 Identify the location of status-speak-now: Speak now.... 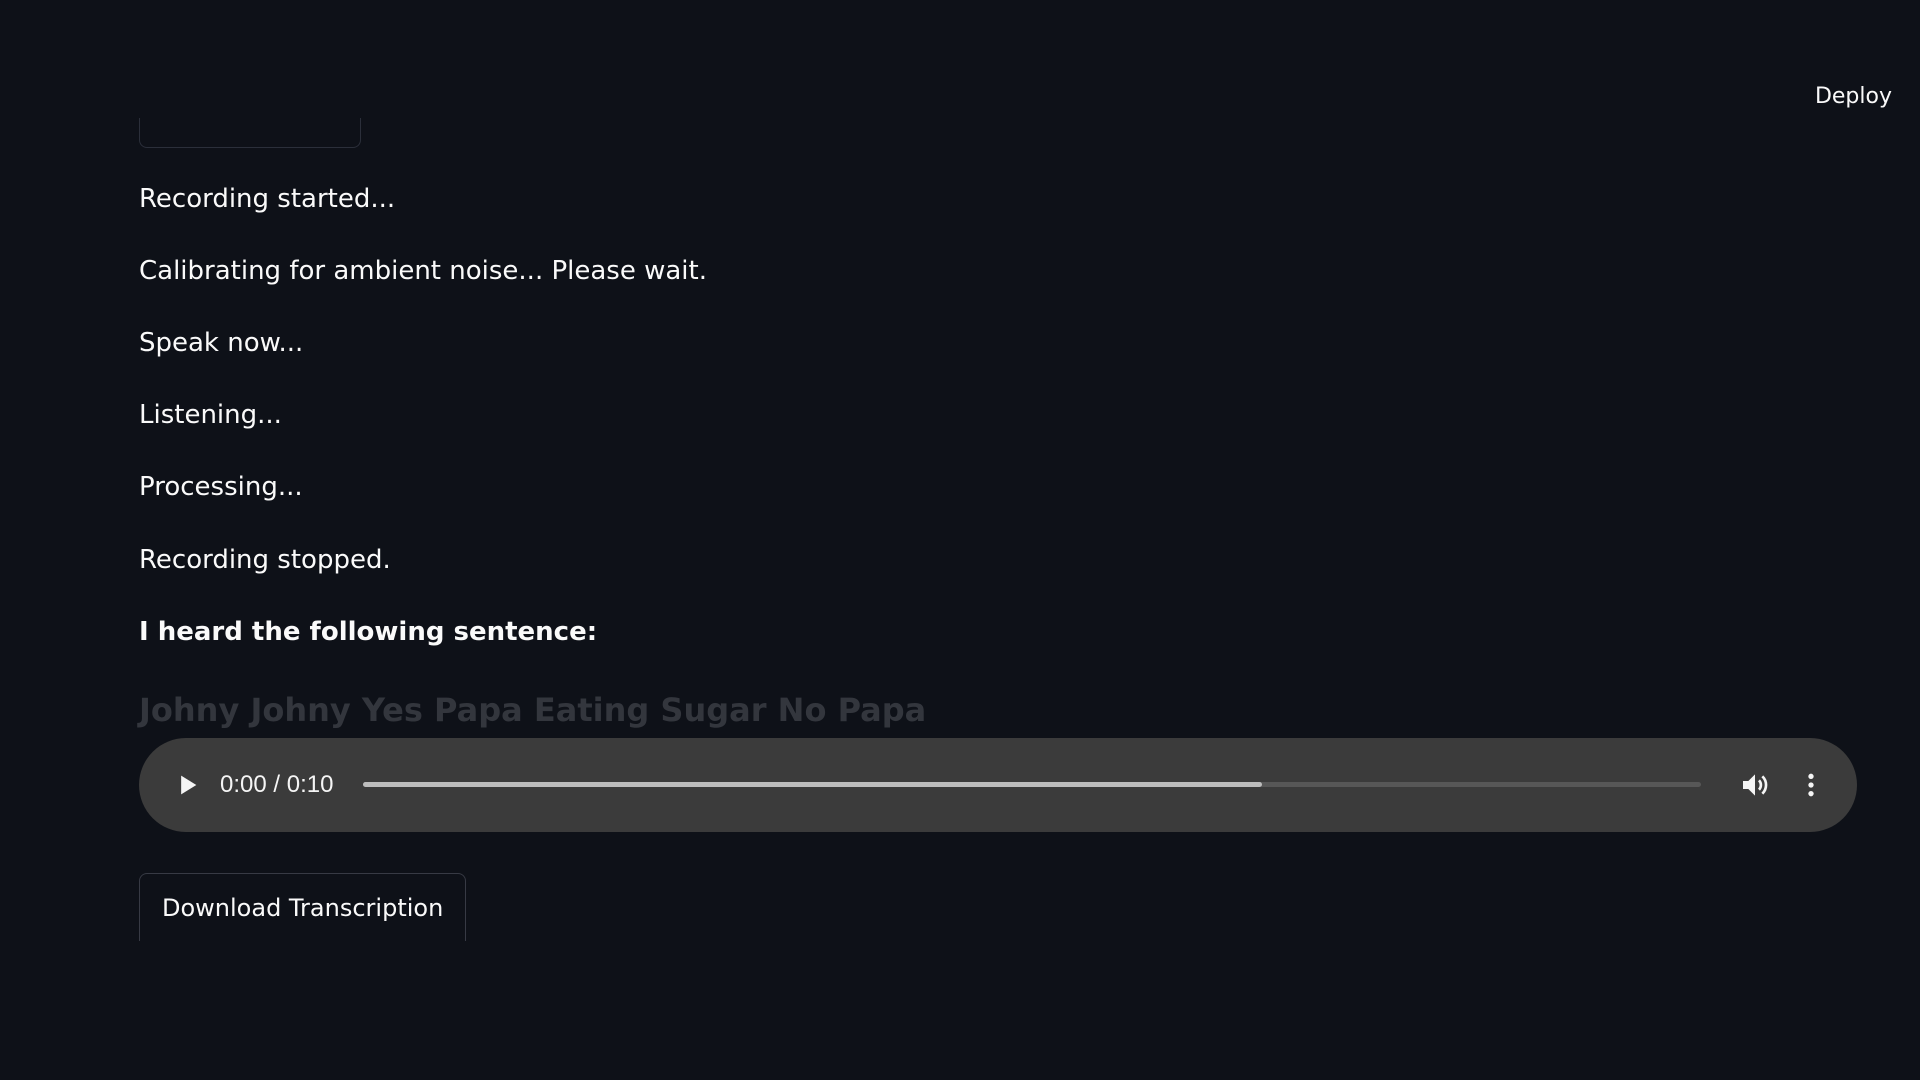
(221, 343).